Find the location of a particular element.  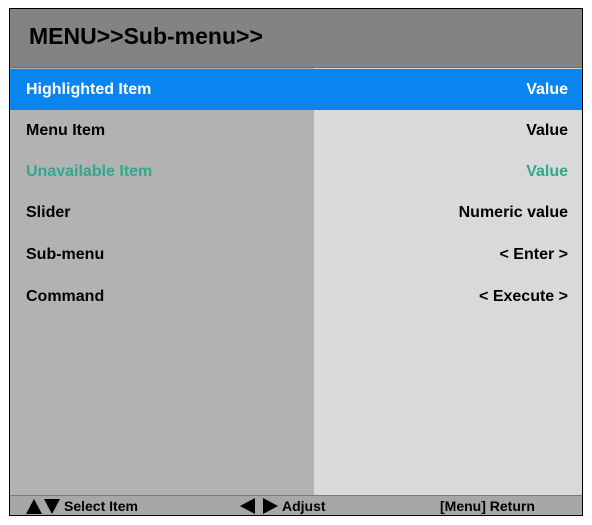

select-item-label: Select Item is located at coordinates (101, 506).